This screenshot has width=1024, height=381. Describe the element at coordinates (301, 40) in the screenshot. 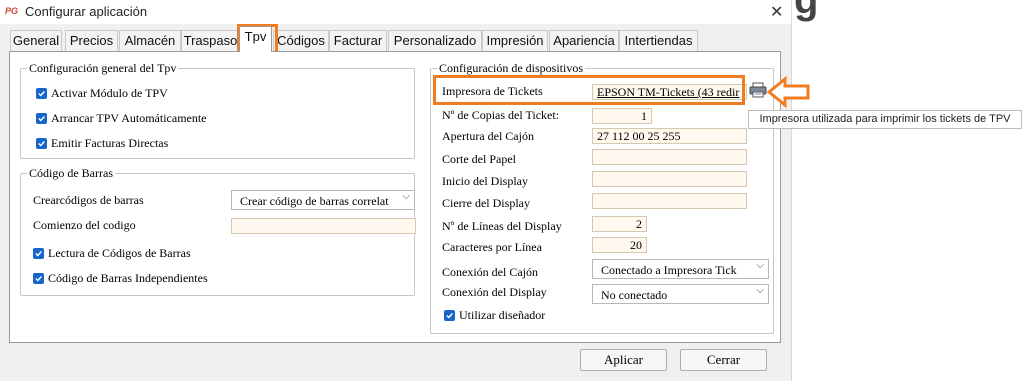

I see `tab-codigos: Códigos` at that location.